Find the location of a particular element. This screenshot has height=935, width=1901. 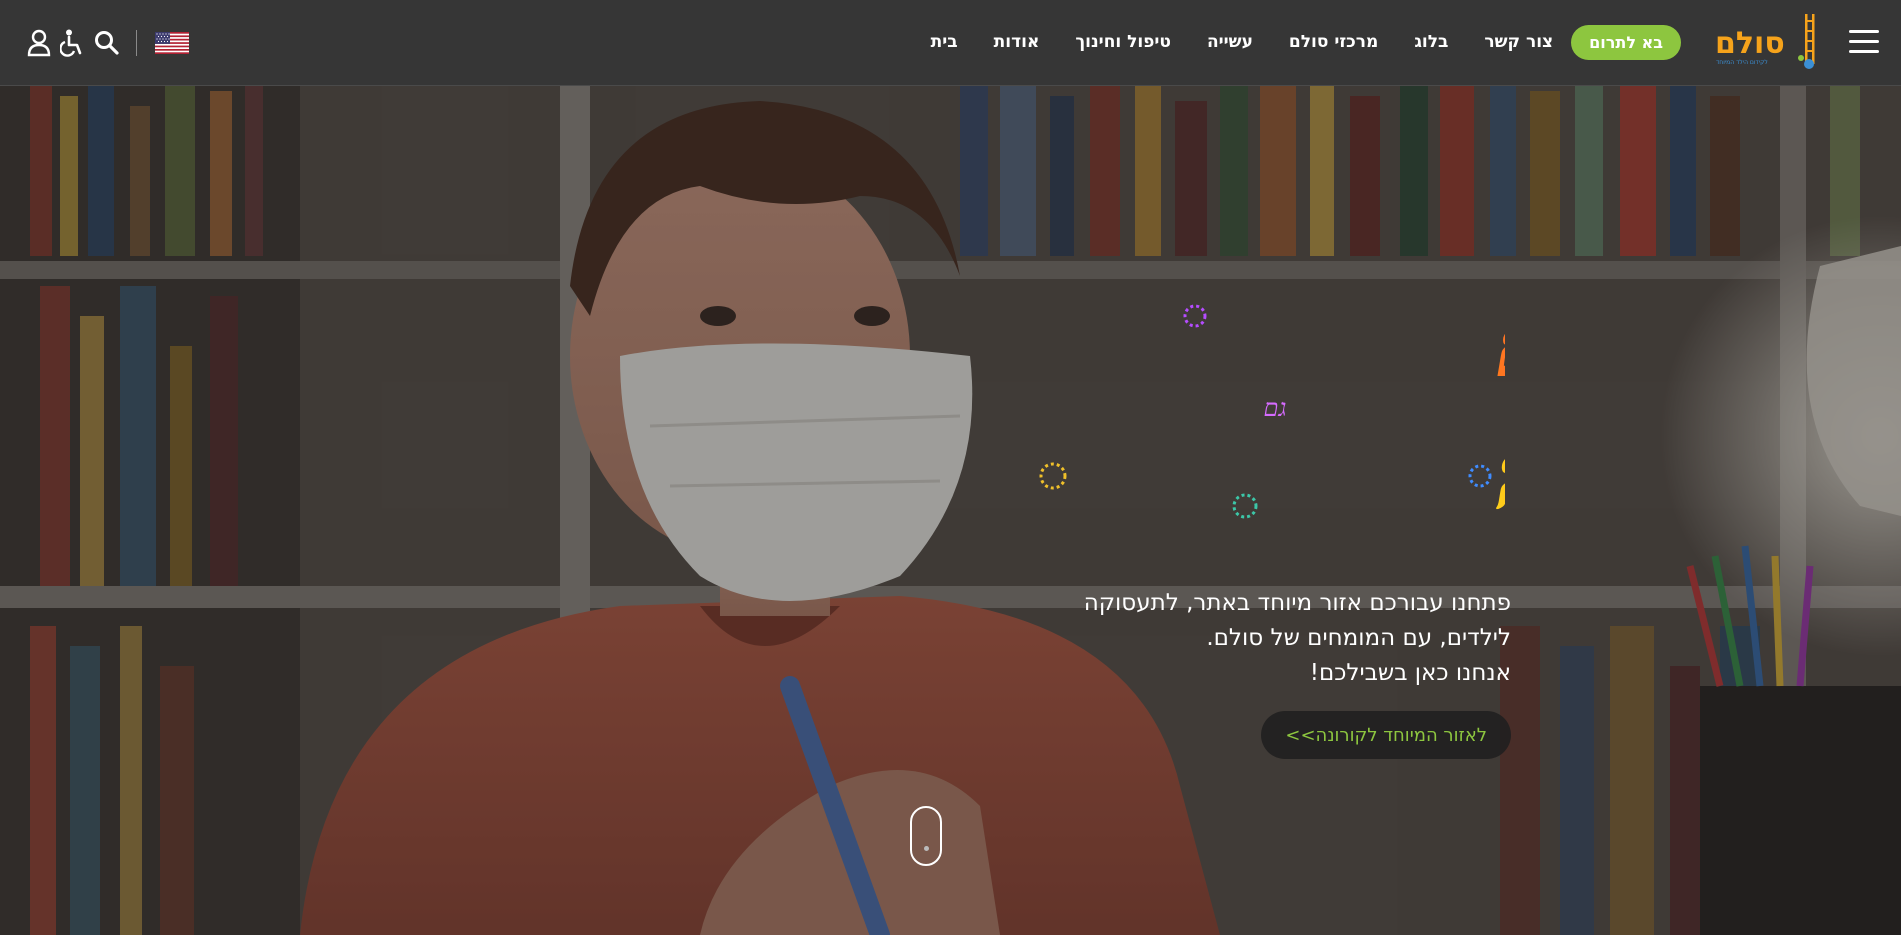

nav-treatment-education: טיפול וחינוך is located at coordinates (1123, 42).